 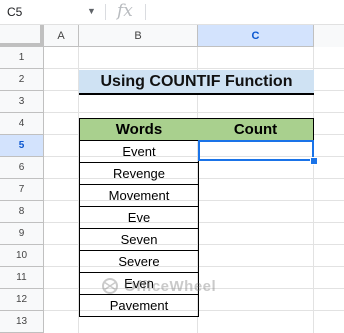 What do you see at coordinates (125, 11) in the screenshot?
I see `fx-icon: fx` at bounding box center [125, 11].